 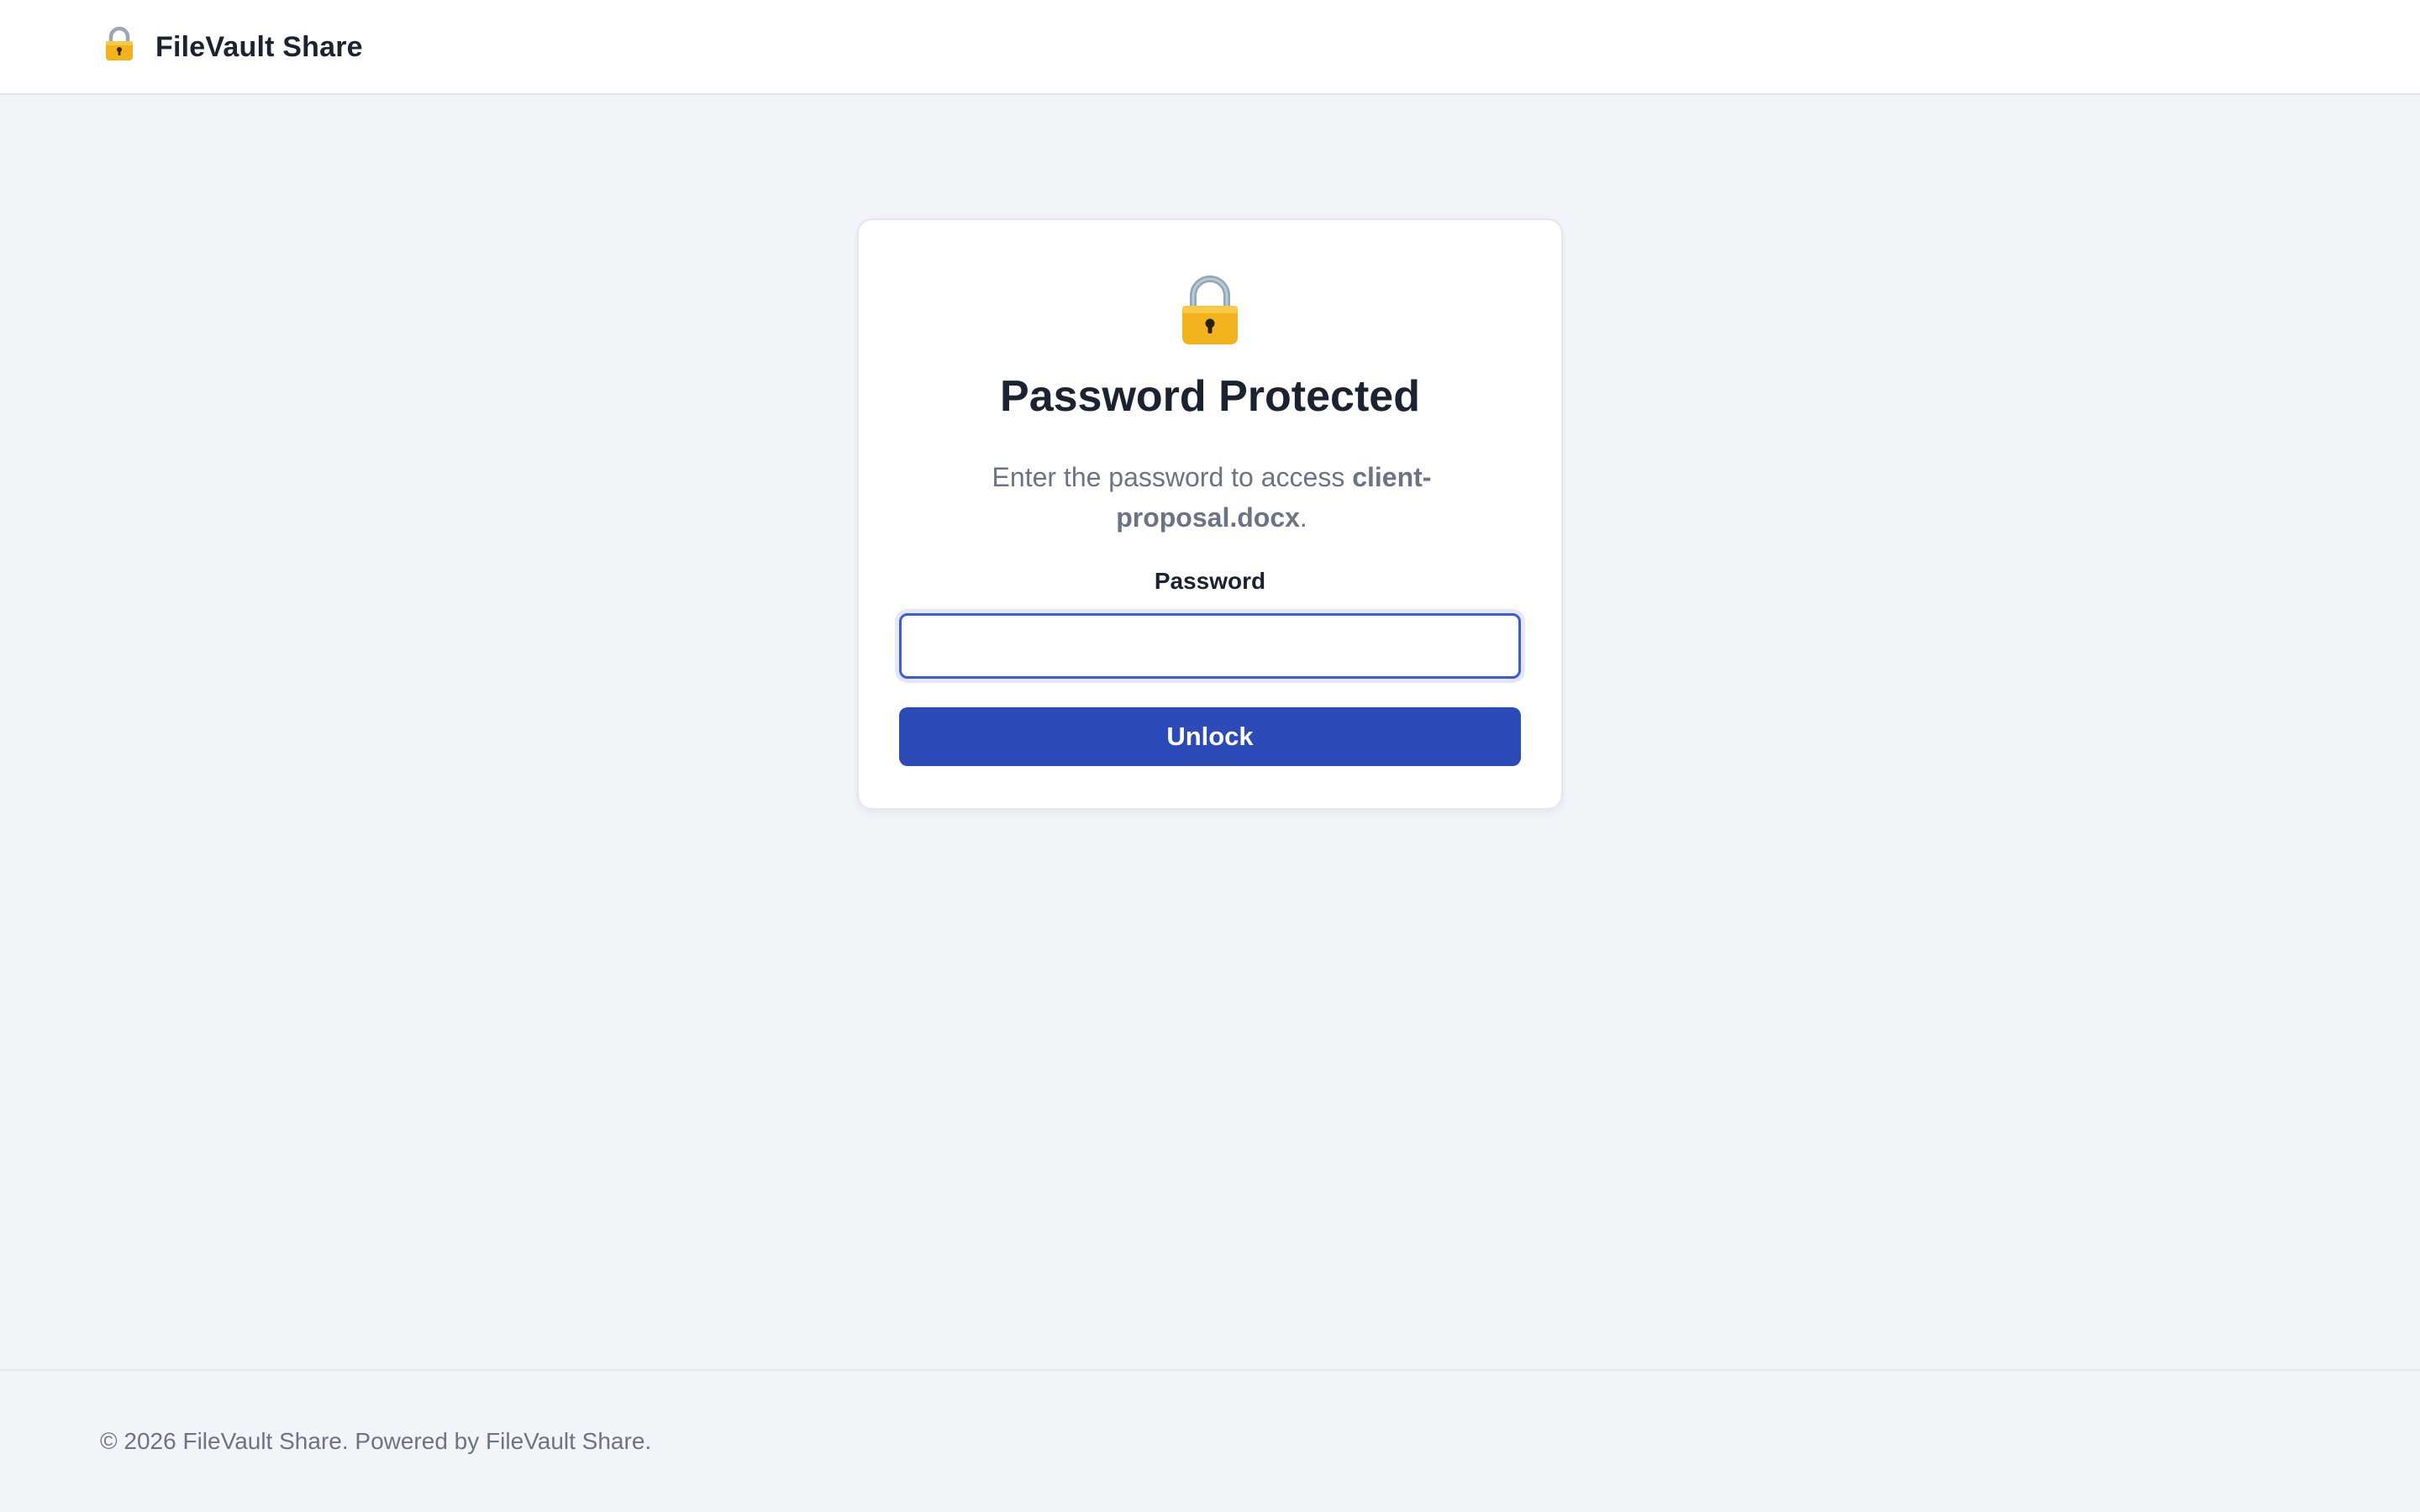 I want to click on brand-name: FileVault Share, so click(x=259, y=47).